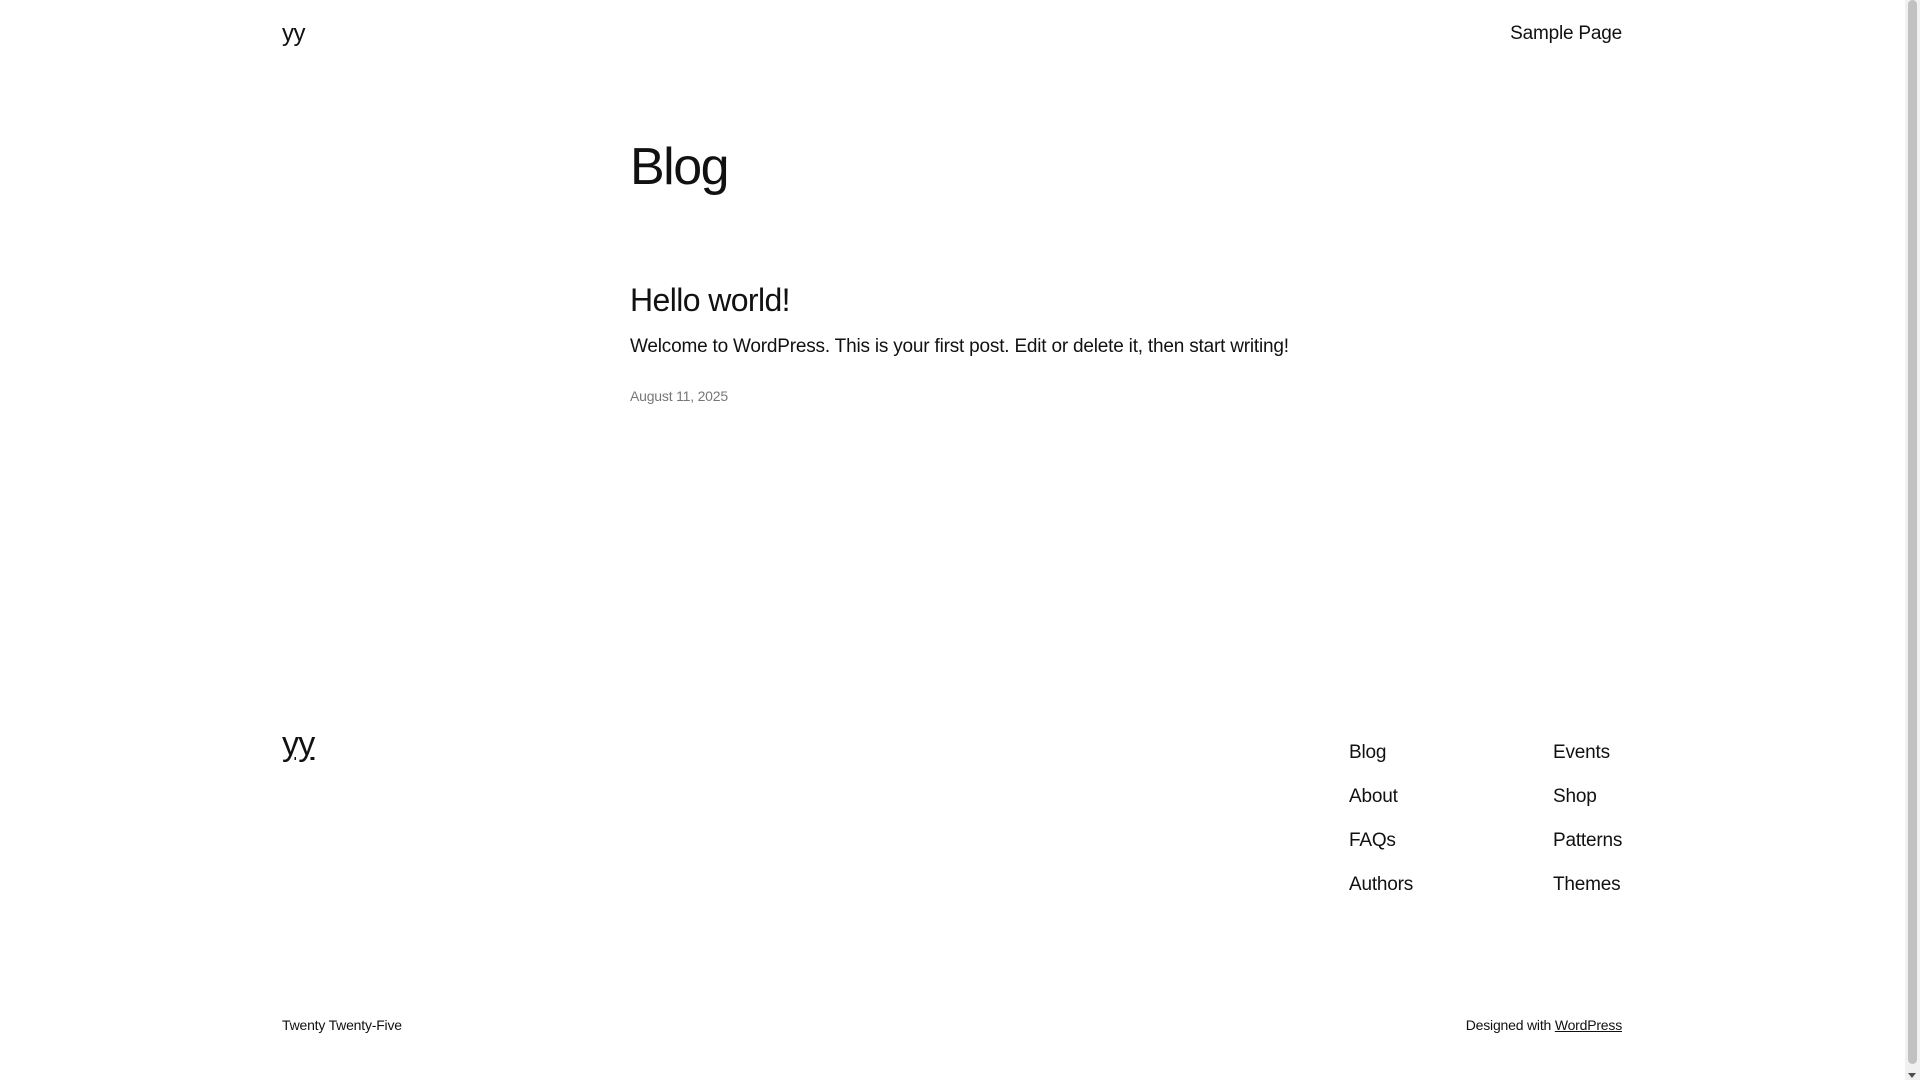  What do you see at coordinates (342, 1025) in the screenshot?
I see `footer-theme-name: Twenty Twenty-Five` at bounding box center [342, 1025].